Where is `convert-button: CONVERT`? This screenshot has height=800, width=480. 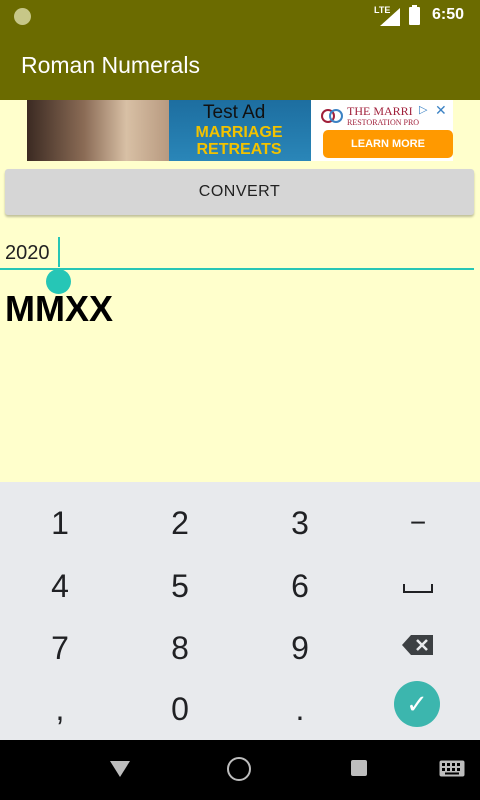
convert-button: CONVERT is located at coordinates (239, 192).